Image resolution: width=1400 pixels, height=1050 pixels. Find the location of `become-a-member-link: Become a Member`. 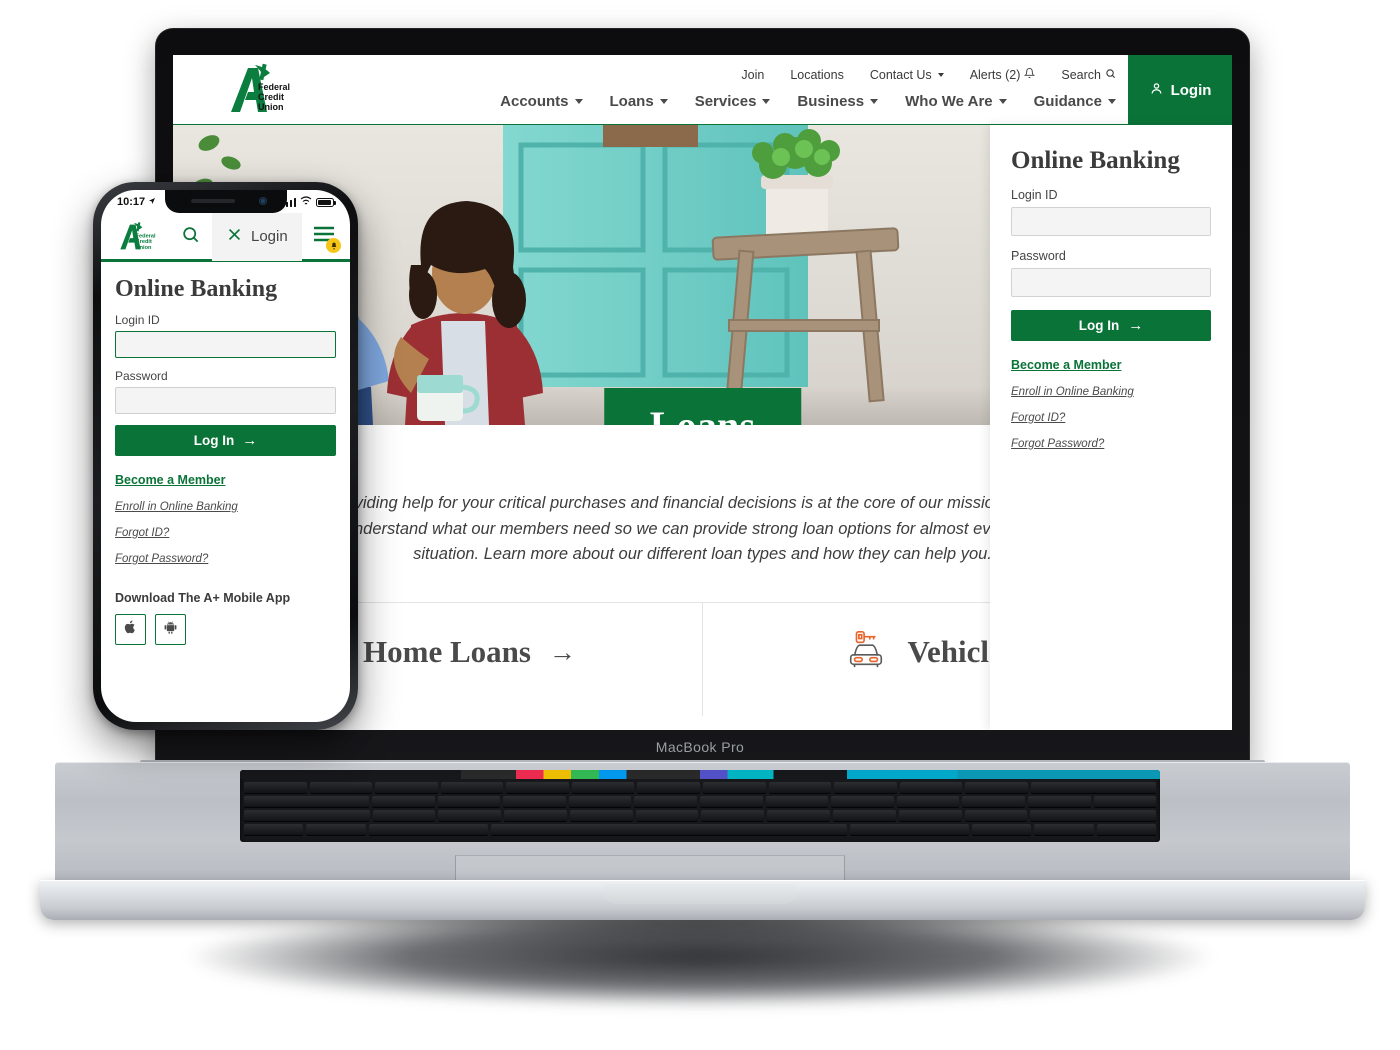

become-a-member-link: Become a Member is located at coordinates (1111, 365).